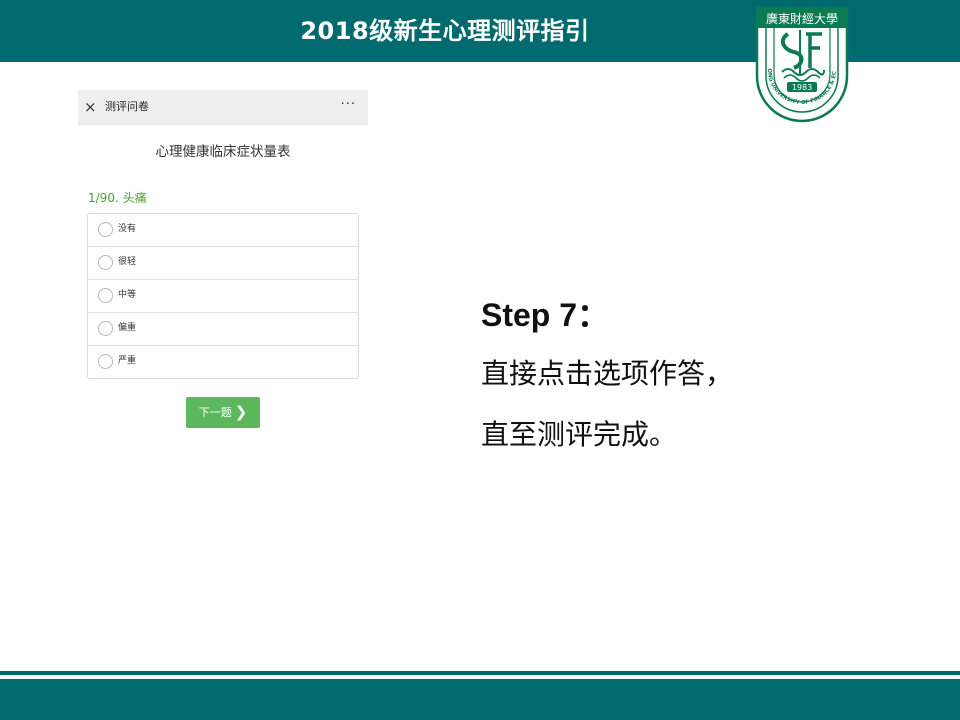 This screenshot has height=720, width=960. What do you see at coordinates (127, 295) in the screenshot?
I see `option-label: 中等` at bounding box center [127, 295].